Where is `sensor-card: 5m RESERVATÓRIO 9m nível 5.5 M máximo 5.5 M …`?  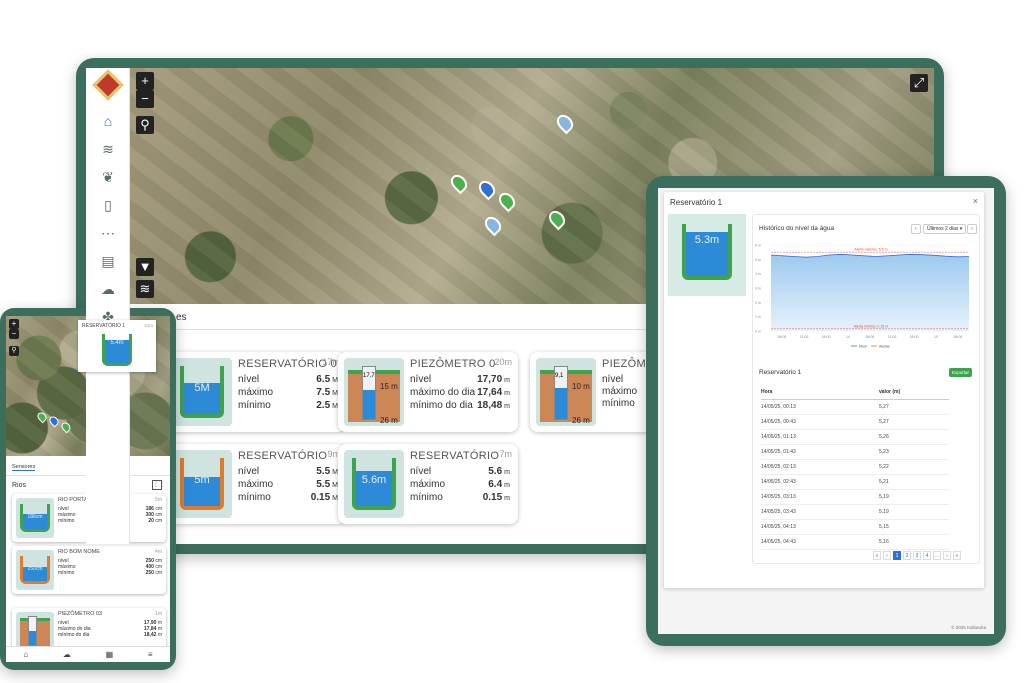 sensor-card: 5m RESERVATÓRIO 9m nível 5.5 M máximo 5.5 M … is located at coordinates (256, 484).